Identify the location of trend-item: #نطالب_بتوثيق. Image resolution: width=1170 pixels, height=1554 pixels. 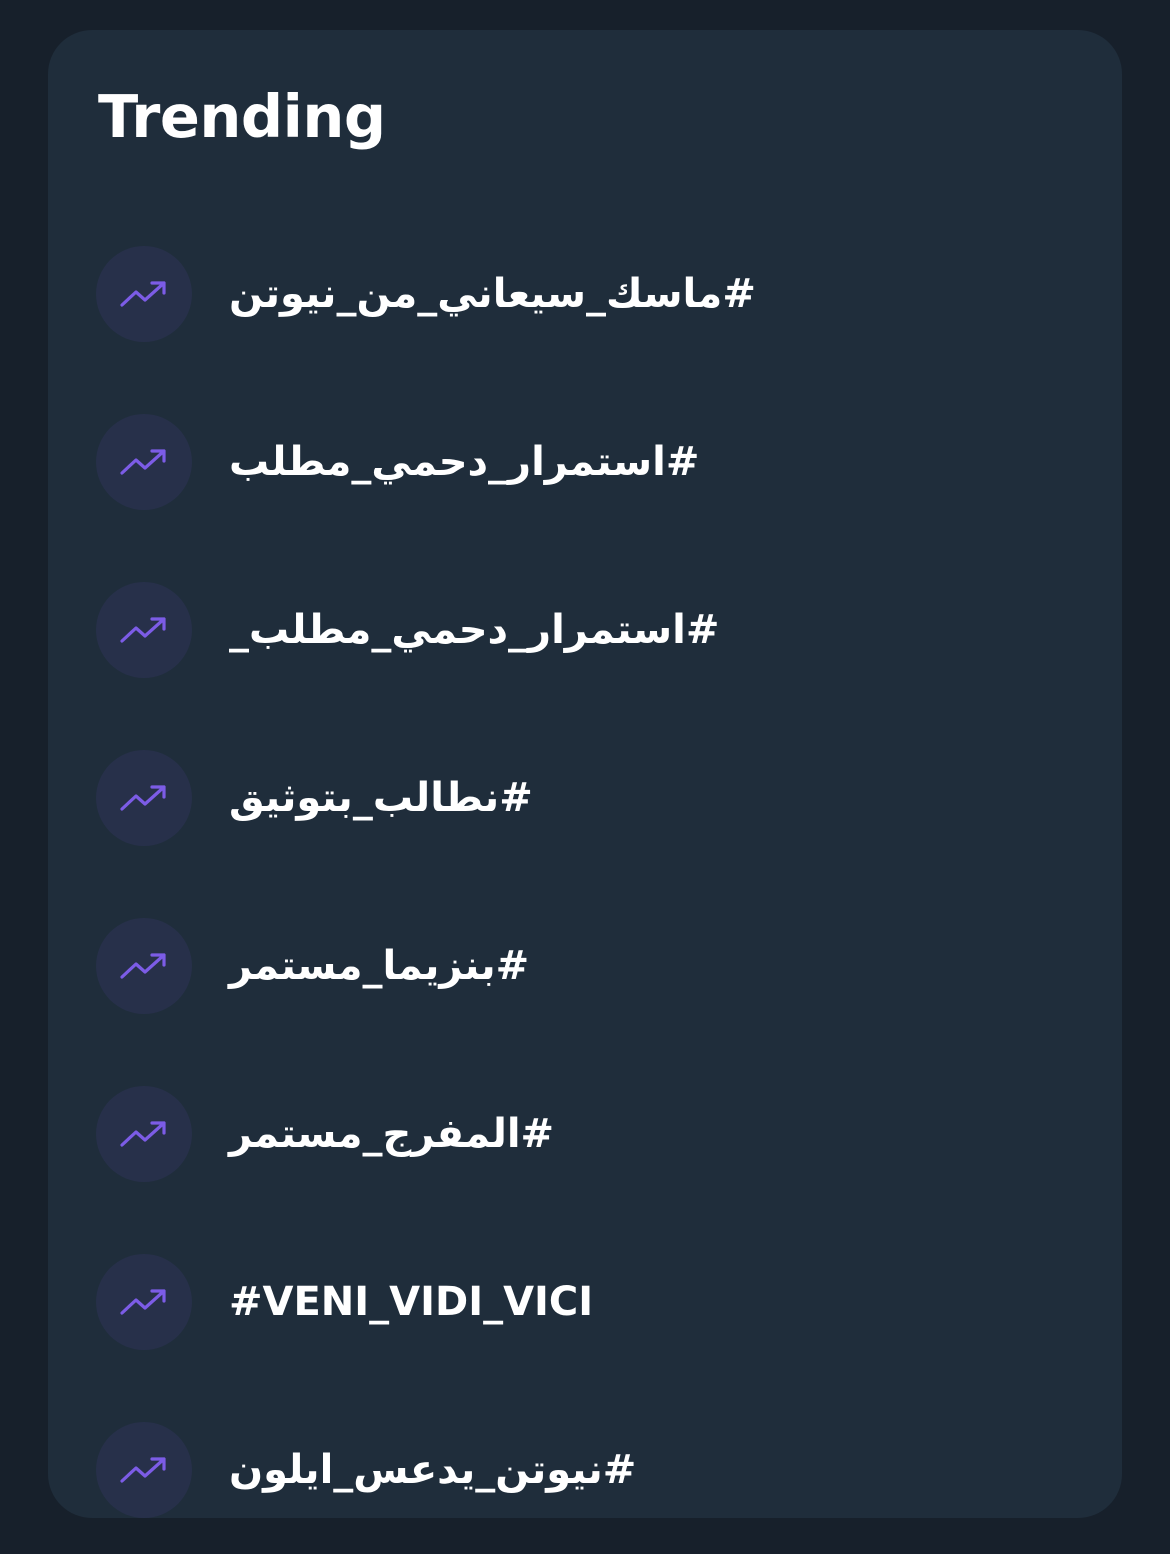
(596, 798).